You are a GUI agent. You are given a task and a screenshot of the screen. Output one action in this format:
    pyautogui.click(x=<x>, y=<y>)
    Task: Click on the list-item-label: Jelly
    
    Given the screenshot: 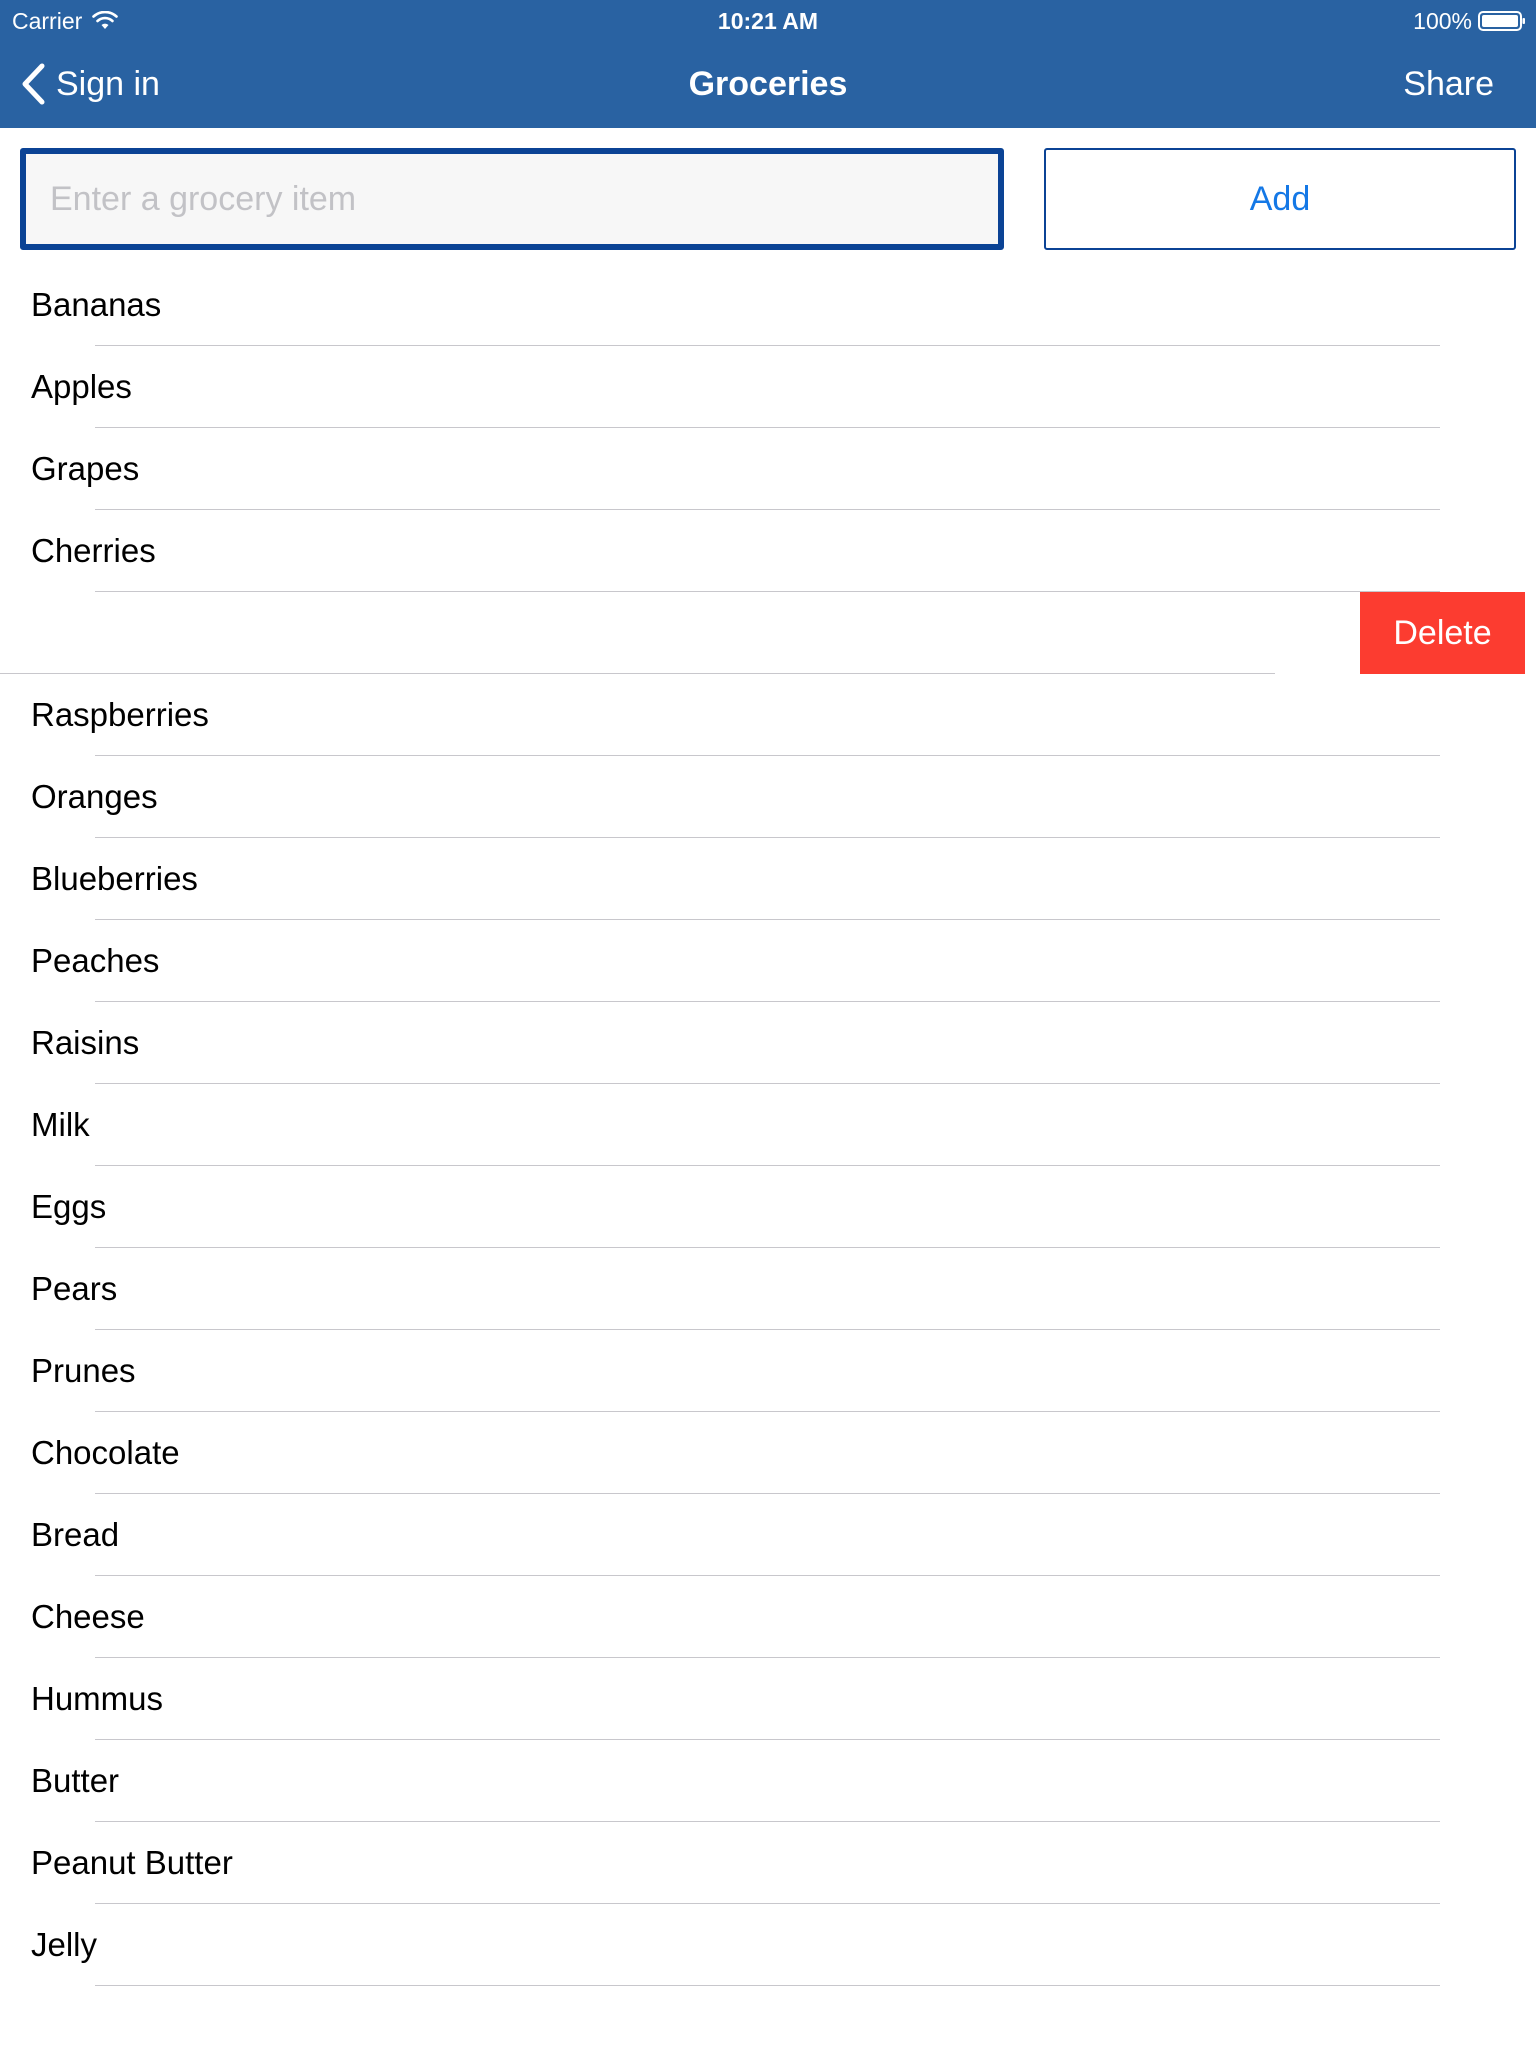 What is the action you would take?
    pyautogui.click(x=64, y=1944)
    